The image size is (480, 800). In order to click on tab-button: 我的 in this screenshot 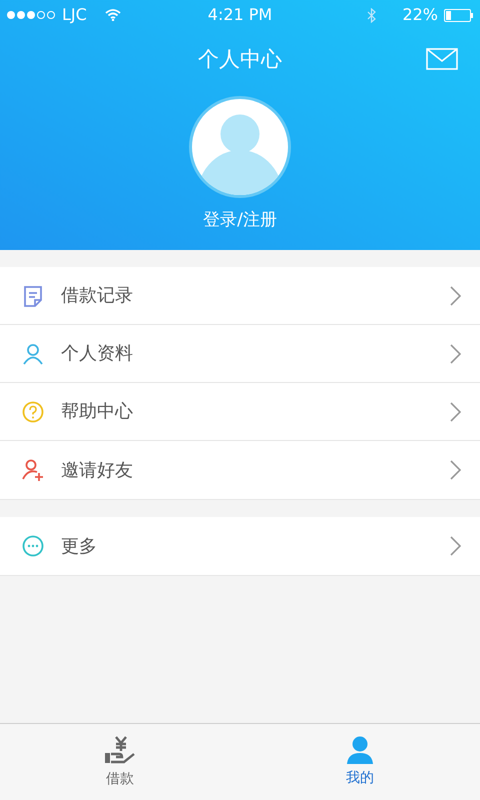, I will do `click(360, 762)`.